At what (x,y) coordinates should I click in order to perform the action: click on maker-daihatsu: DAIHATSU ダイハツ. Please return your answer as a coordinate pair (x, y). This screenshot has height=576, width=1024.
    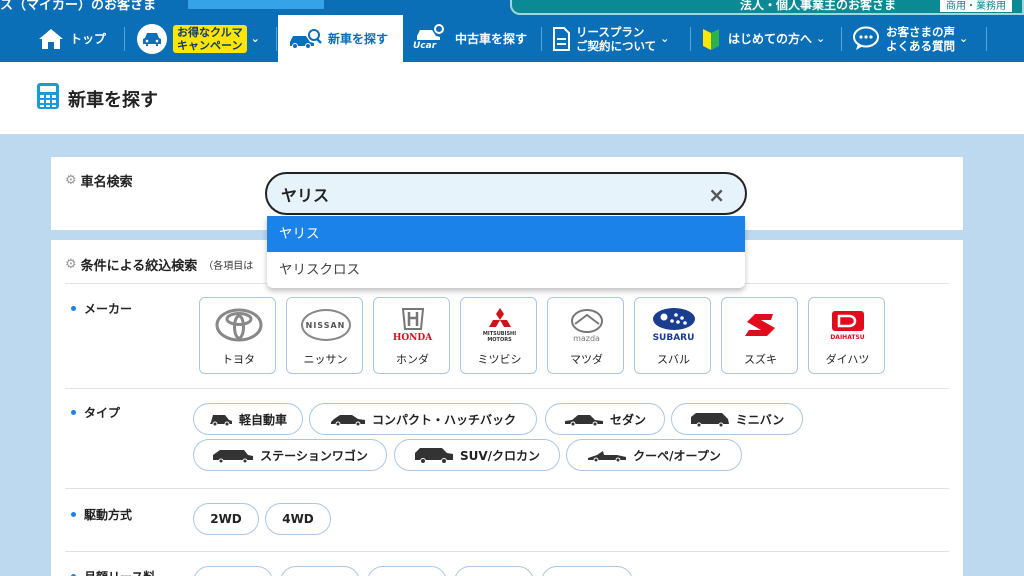
    Looking at the image, I should click on (846, 335).